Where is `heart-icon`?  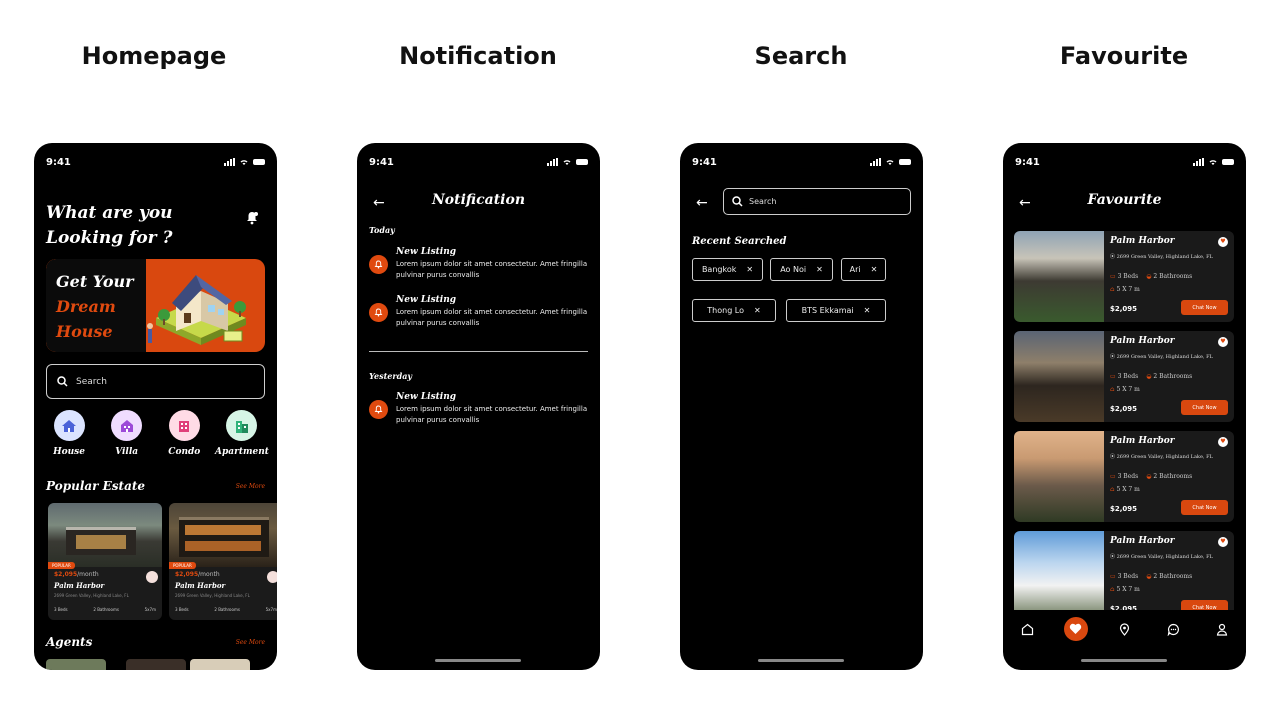 heart-icon is located at coordinates (1075, 629).